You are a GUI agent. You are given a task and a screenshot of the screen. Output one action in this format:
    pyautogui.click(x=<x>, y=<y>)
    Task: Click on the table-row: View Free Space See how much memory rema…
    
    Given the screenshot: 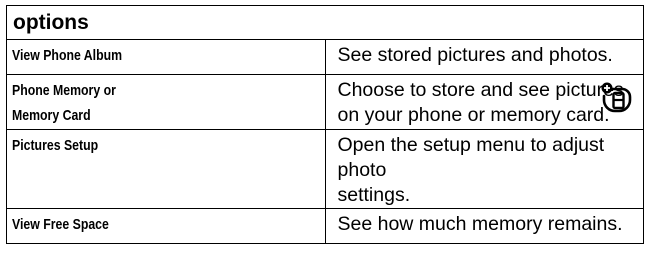 What is the action you would take?
    pyautogui.click(x=325, y=226)
    